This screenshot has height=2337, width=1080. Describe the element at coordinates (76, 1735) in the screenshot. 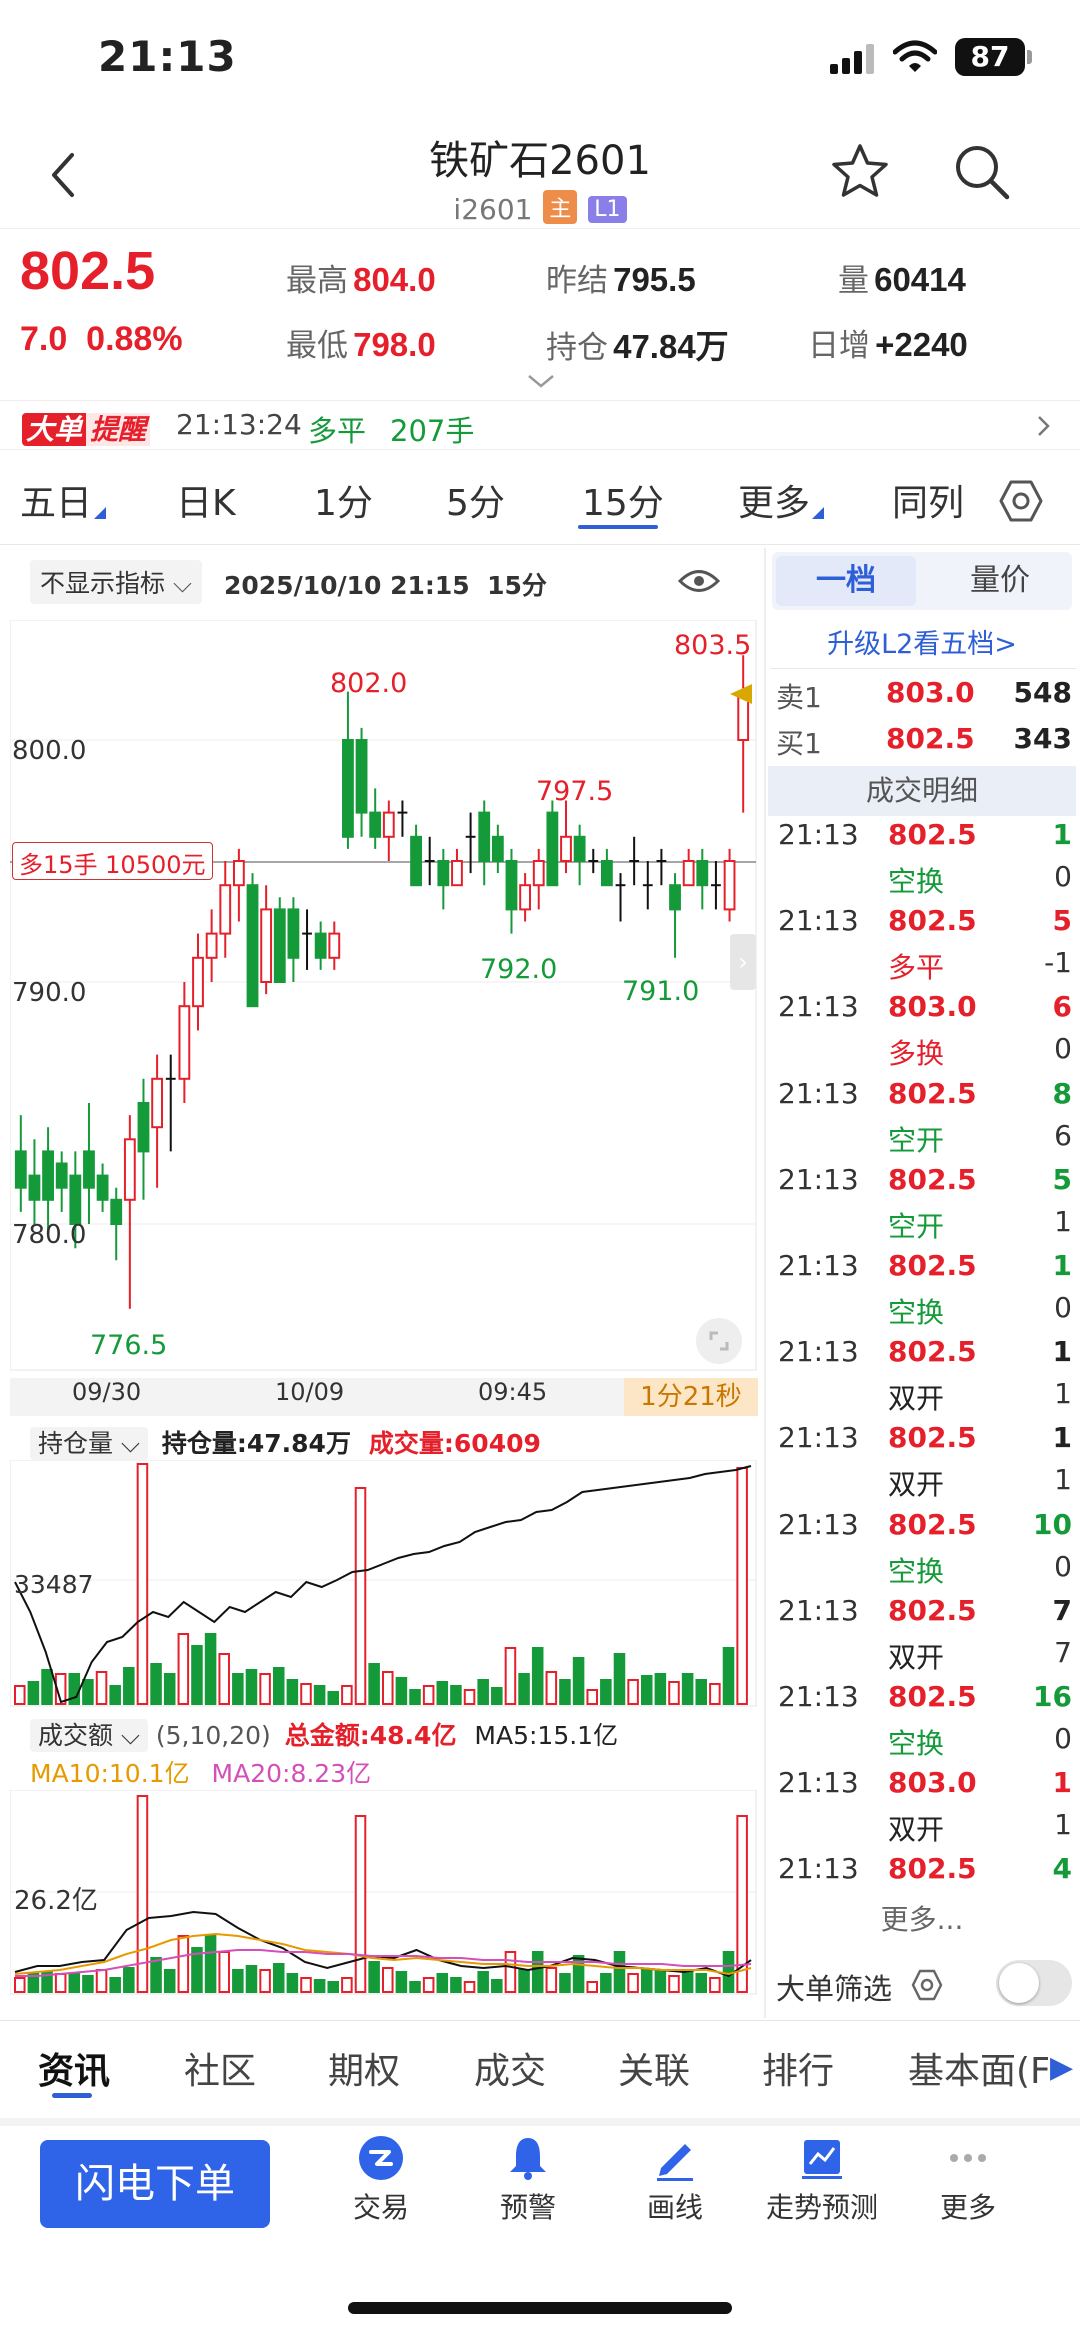

I see `amount-panel-select-label: 成交额` at that location.